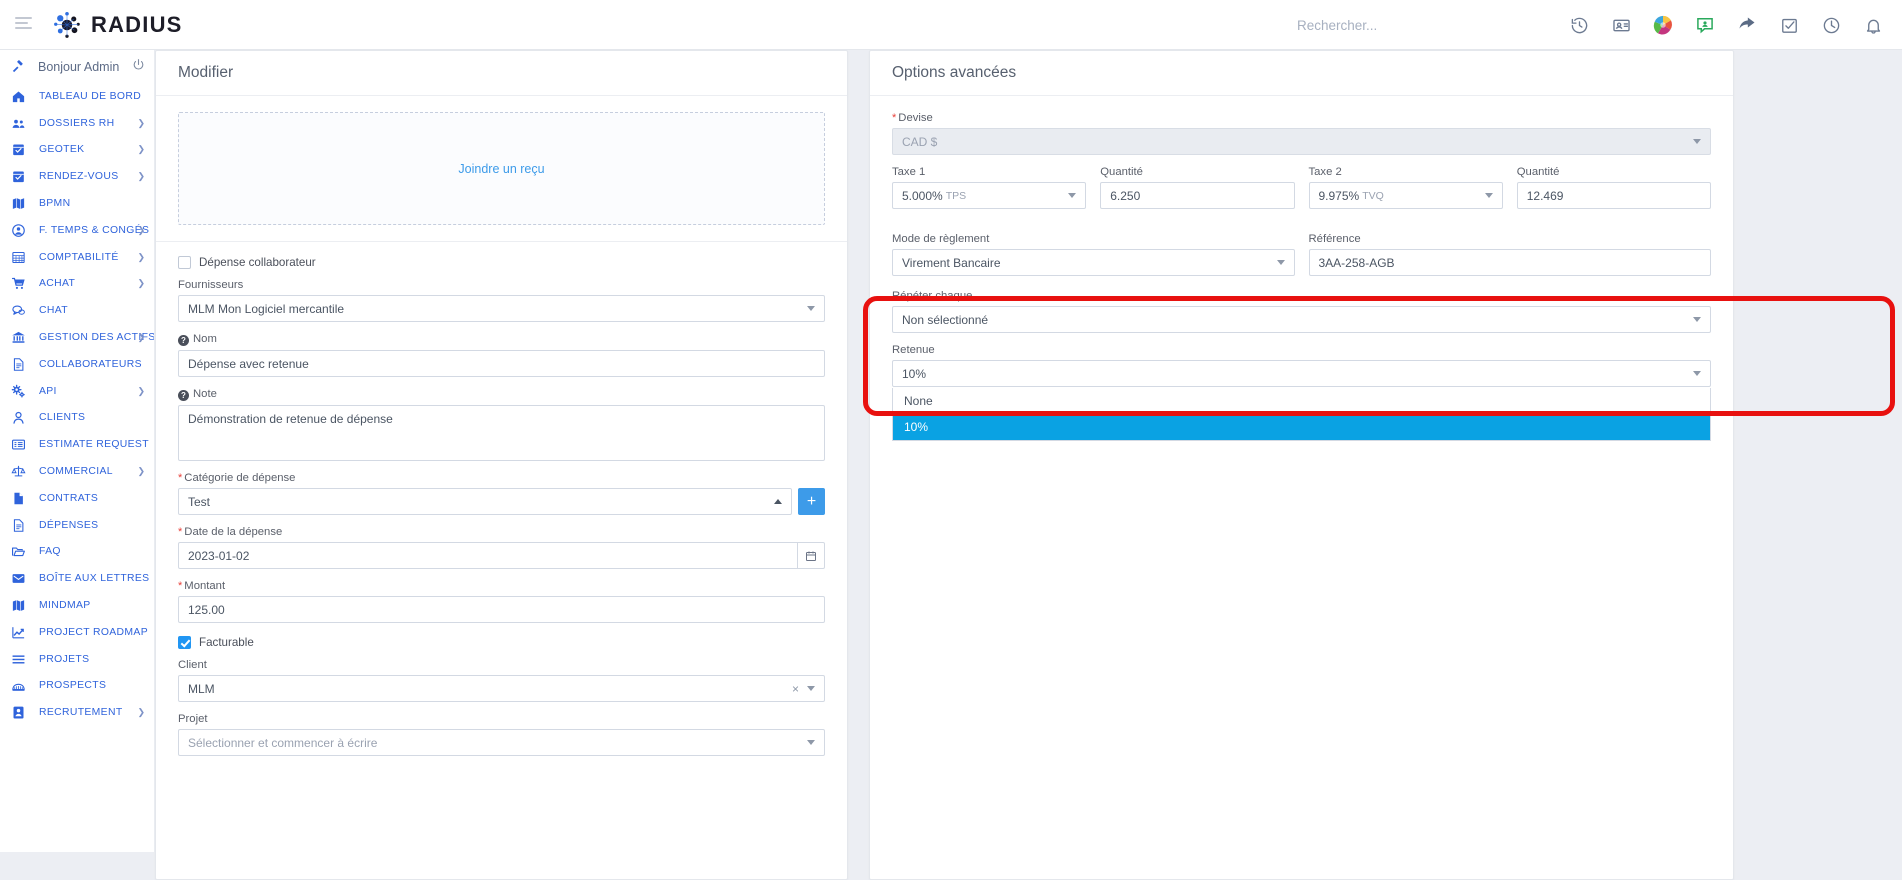 The image size is (1902, 880). I want to click on facturable-checkbox, so click(184, 642).